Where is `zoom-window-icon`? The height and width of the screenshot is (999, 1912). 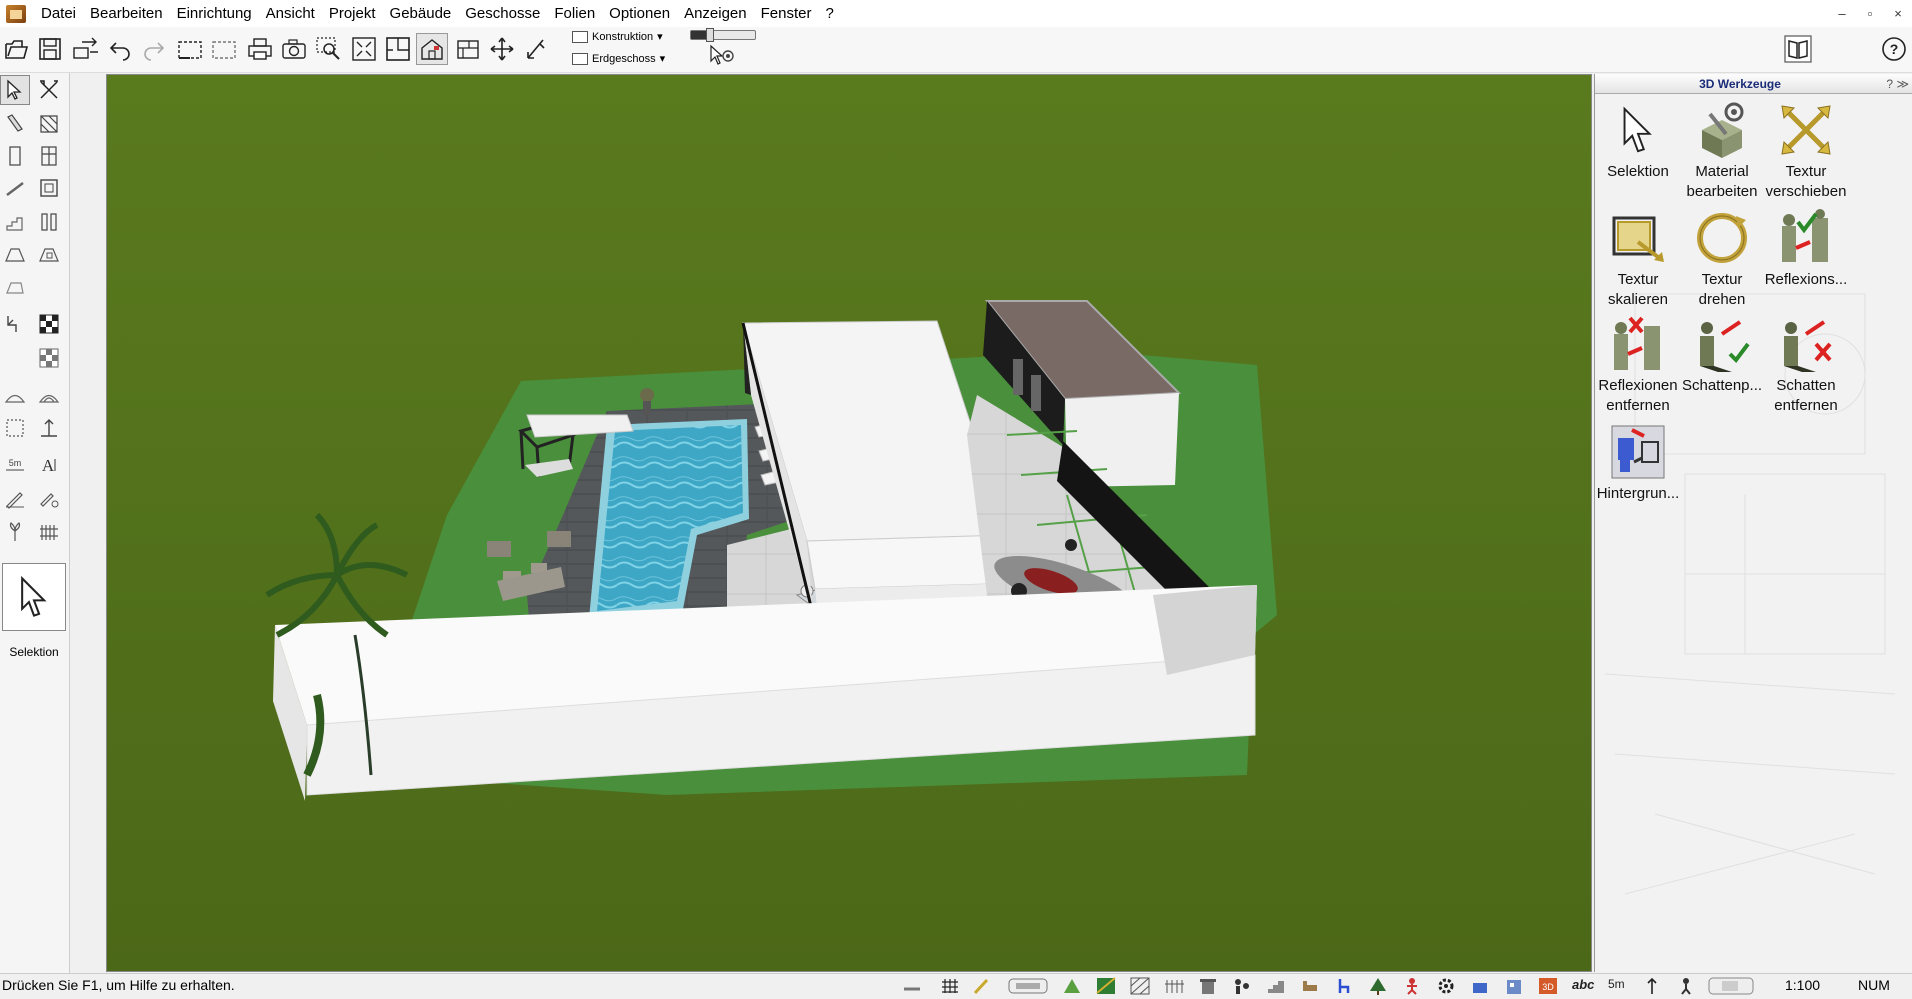
zoom-window-icon is located at coordinates (328, 49).